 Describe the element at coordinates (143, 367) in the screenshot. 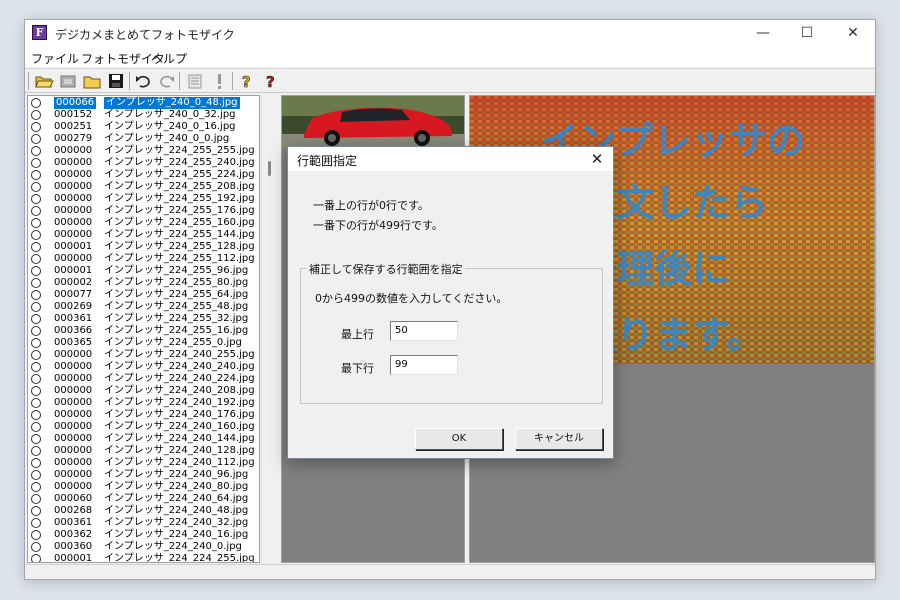

I see `list-item: 000000 インプレッサ_224_240_240.jpg` at that location.